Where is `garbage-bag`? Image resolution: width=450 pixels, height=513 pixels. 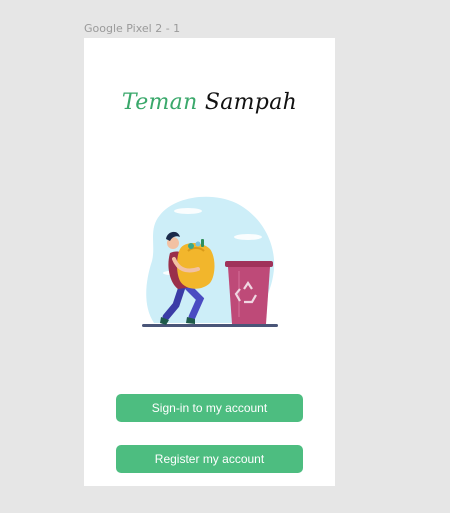 garbage-bag is located at coordinates (196, 266).